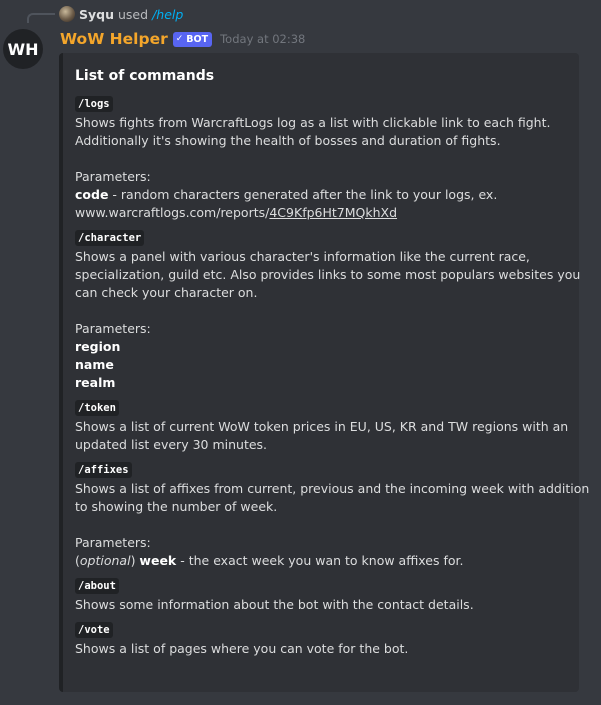  I want to click on url-code-link: 4C9Kfp6Ht7MQkhXd, so click(333, 212).